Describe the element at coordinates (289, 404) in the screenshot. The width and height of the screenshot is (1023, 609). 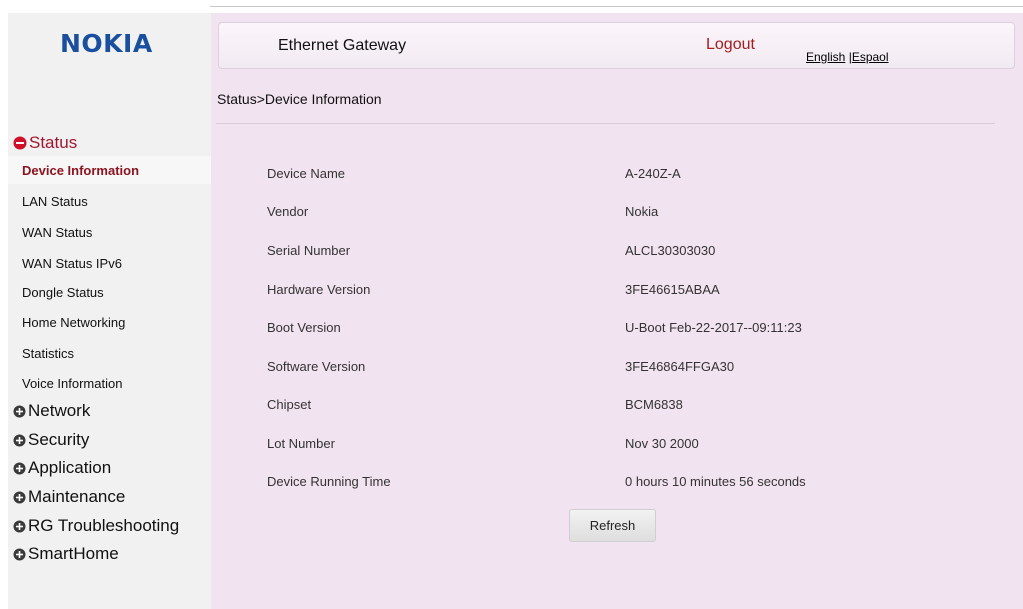
I see `info-label-chipset: Chipset` at that location.